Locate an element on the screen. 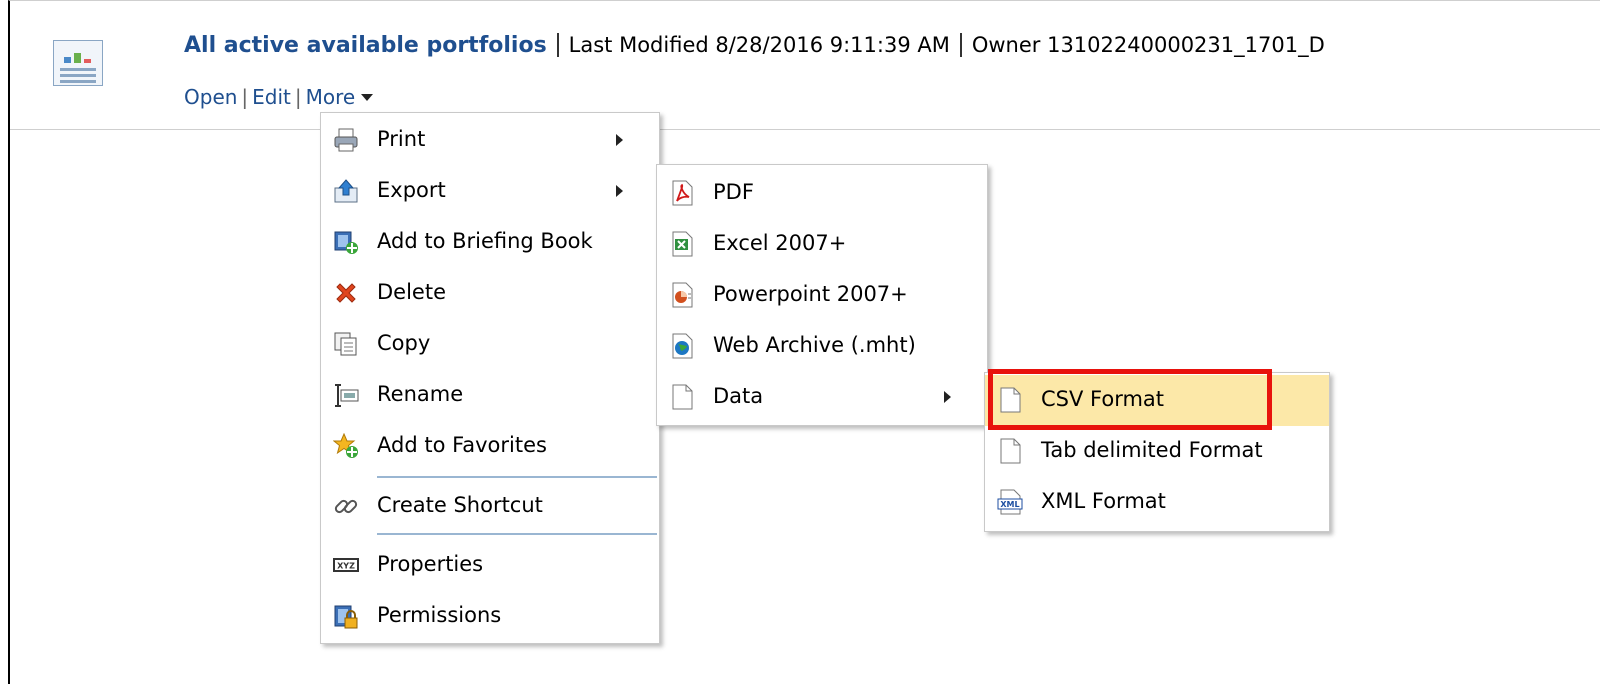 This screenshot has width=1600, height=684. data-item-xml: XML XML Format is located at coordinates (1157, 502).